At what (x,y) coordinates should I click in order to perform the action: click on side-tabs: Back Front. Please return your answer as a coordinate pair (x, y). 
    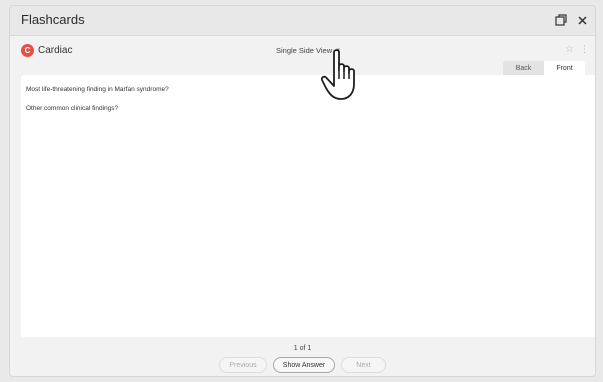
    Looking at the image, I should click on (544, 68).